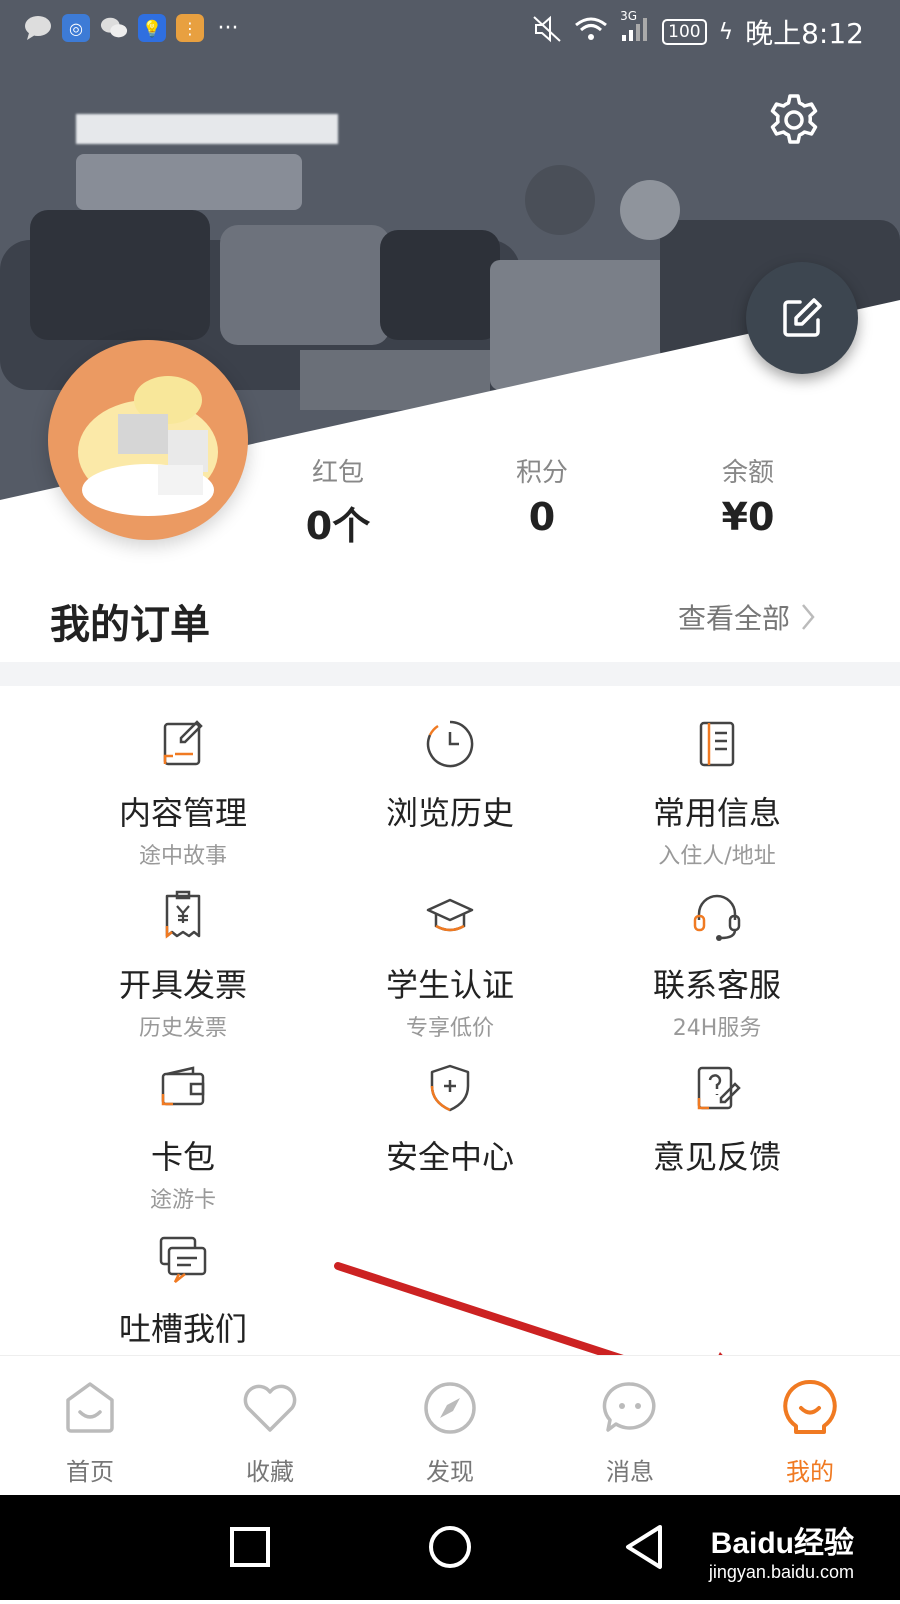 The image size is (900, 1604). What do you see at coordinates (182, 1200) in the screenshot?
I see `service-subtitle: 途游卡` at bounding box center [182, 1200].